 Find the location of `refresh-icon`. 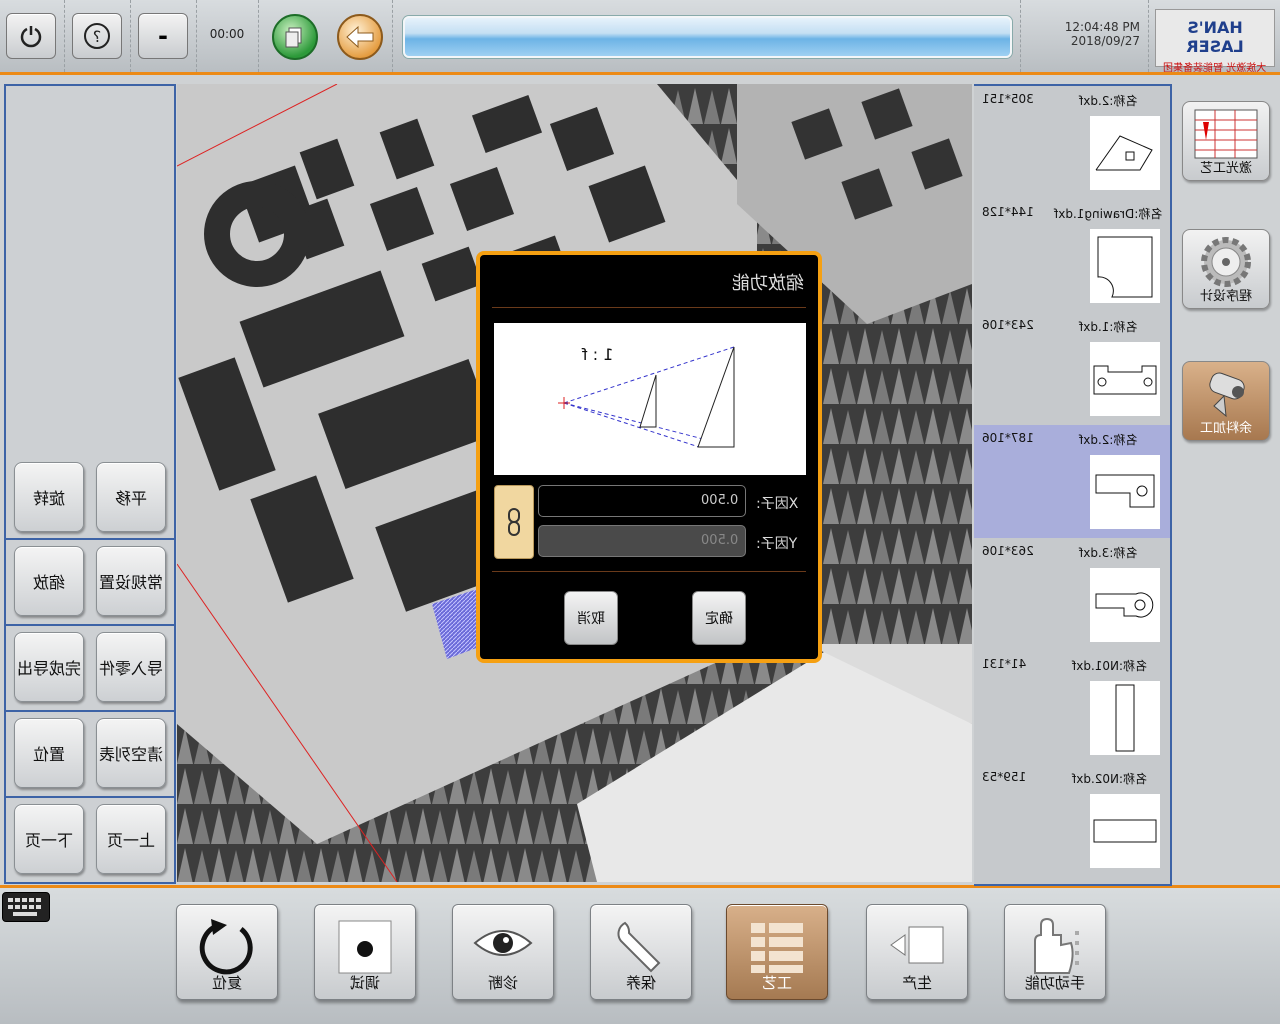

refresh-icon is located at coordinates (226, 947).